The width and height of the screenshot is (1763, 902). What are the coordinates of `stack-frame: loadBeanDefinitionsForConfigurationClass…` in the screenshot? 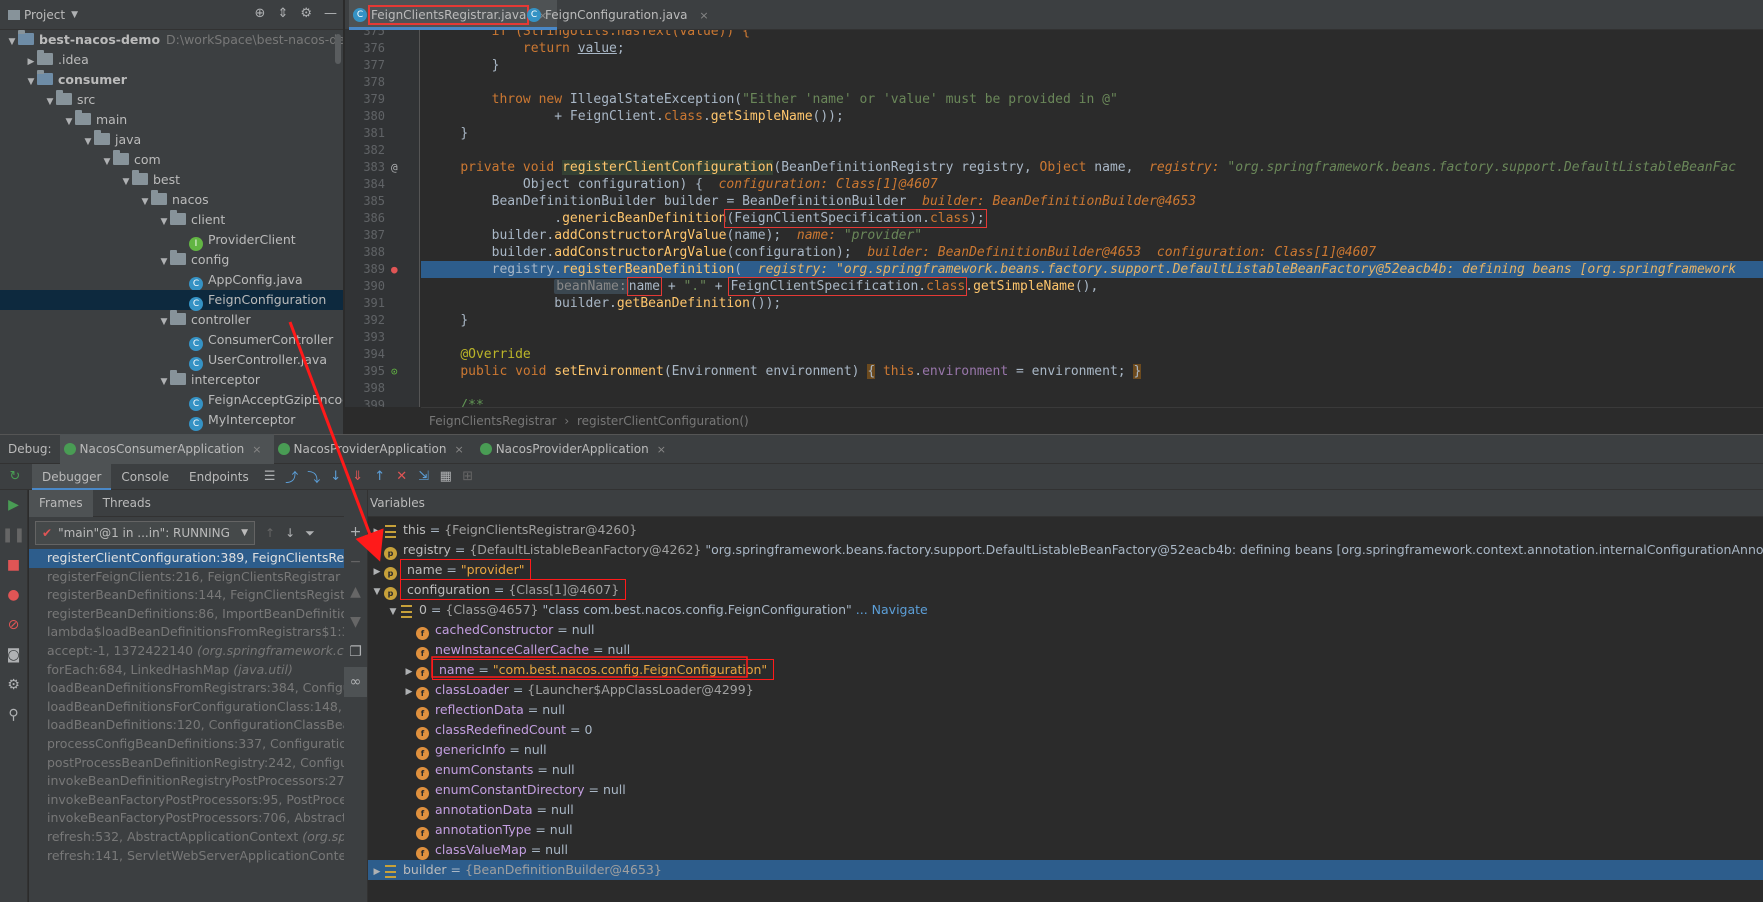 It's located at (186, 707).